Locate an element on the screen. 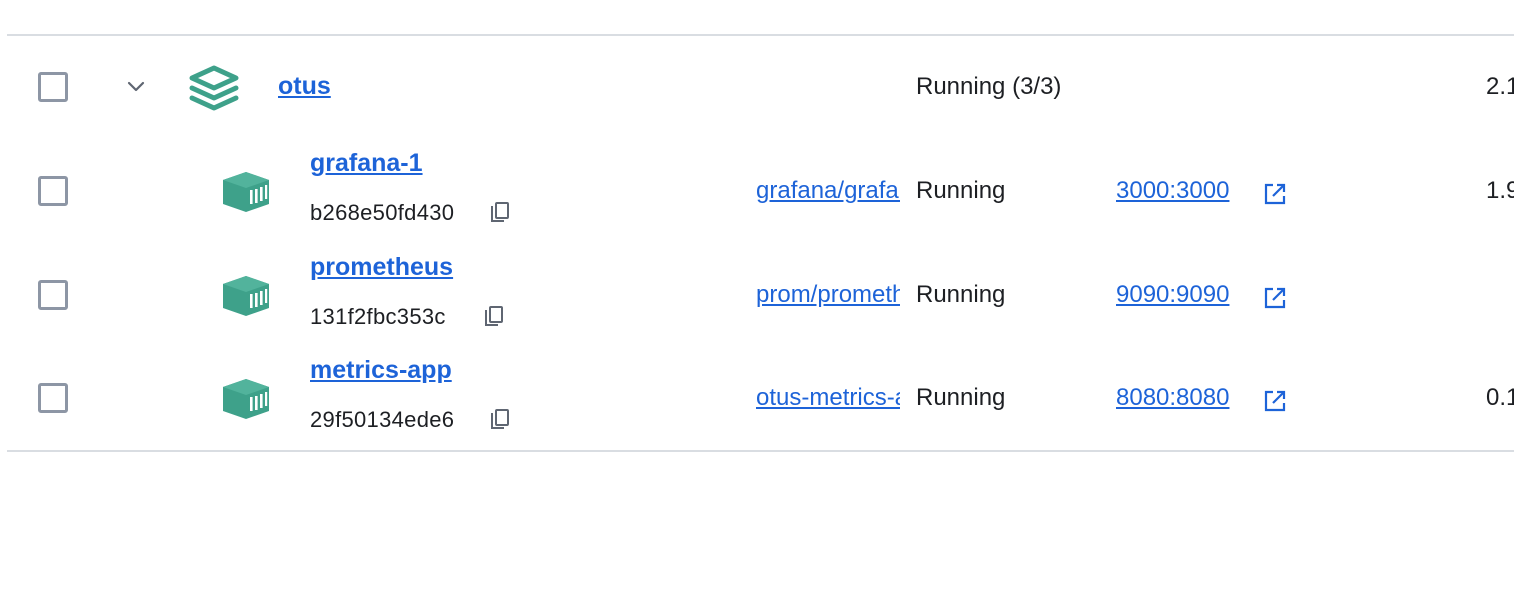 This screenshot has width=1514, height=596. container-port-link: 9090:9090 is located at coordinates (1172, 295).